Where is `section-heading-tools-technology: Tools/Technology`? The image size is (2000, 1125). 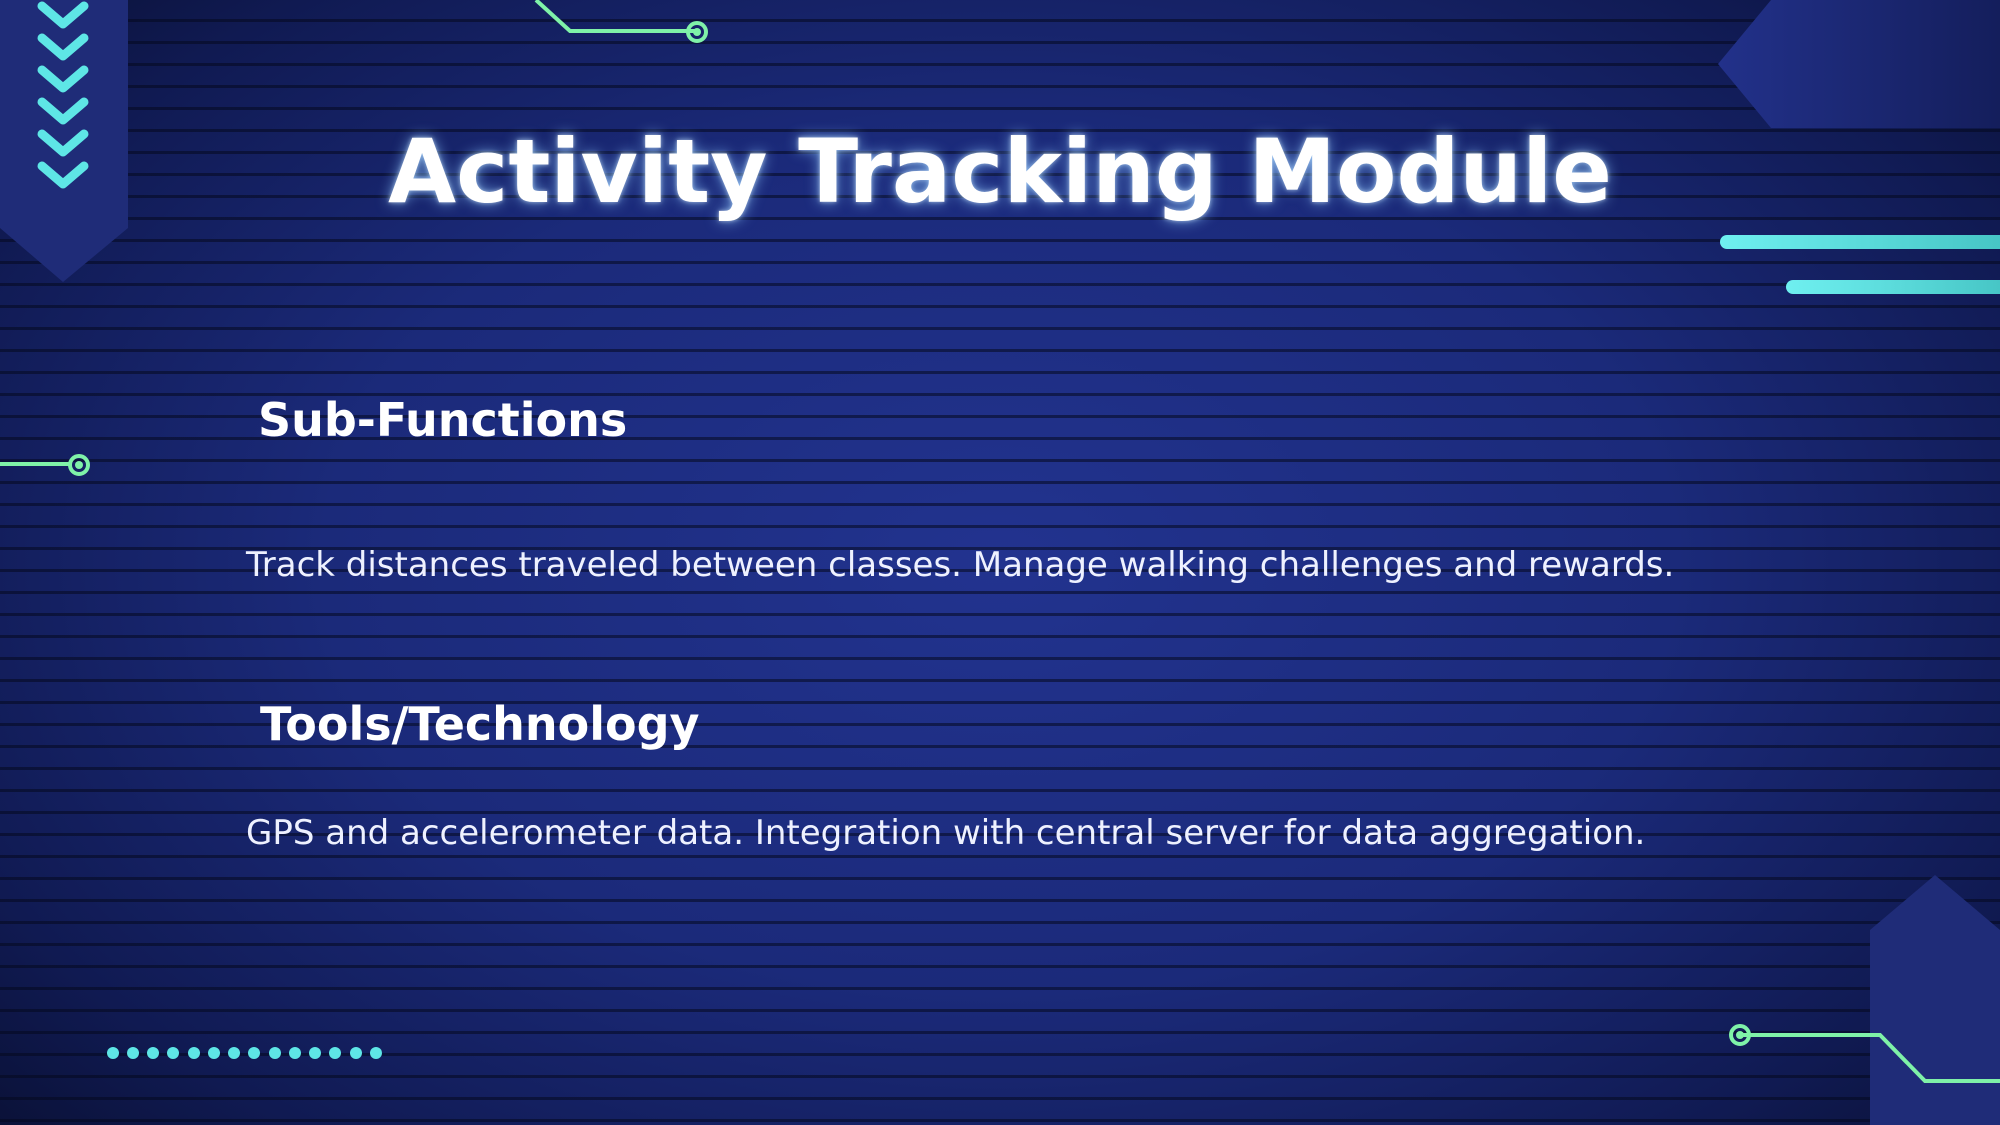
section-heading-tools-technology: Tools/Technology is located at coordinates (480, 724).